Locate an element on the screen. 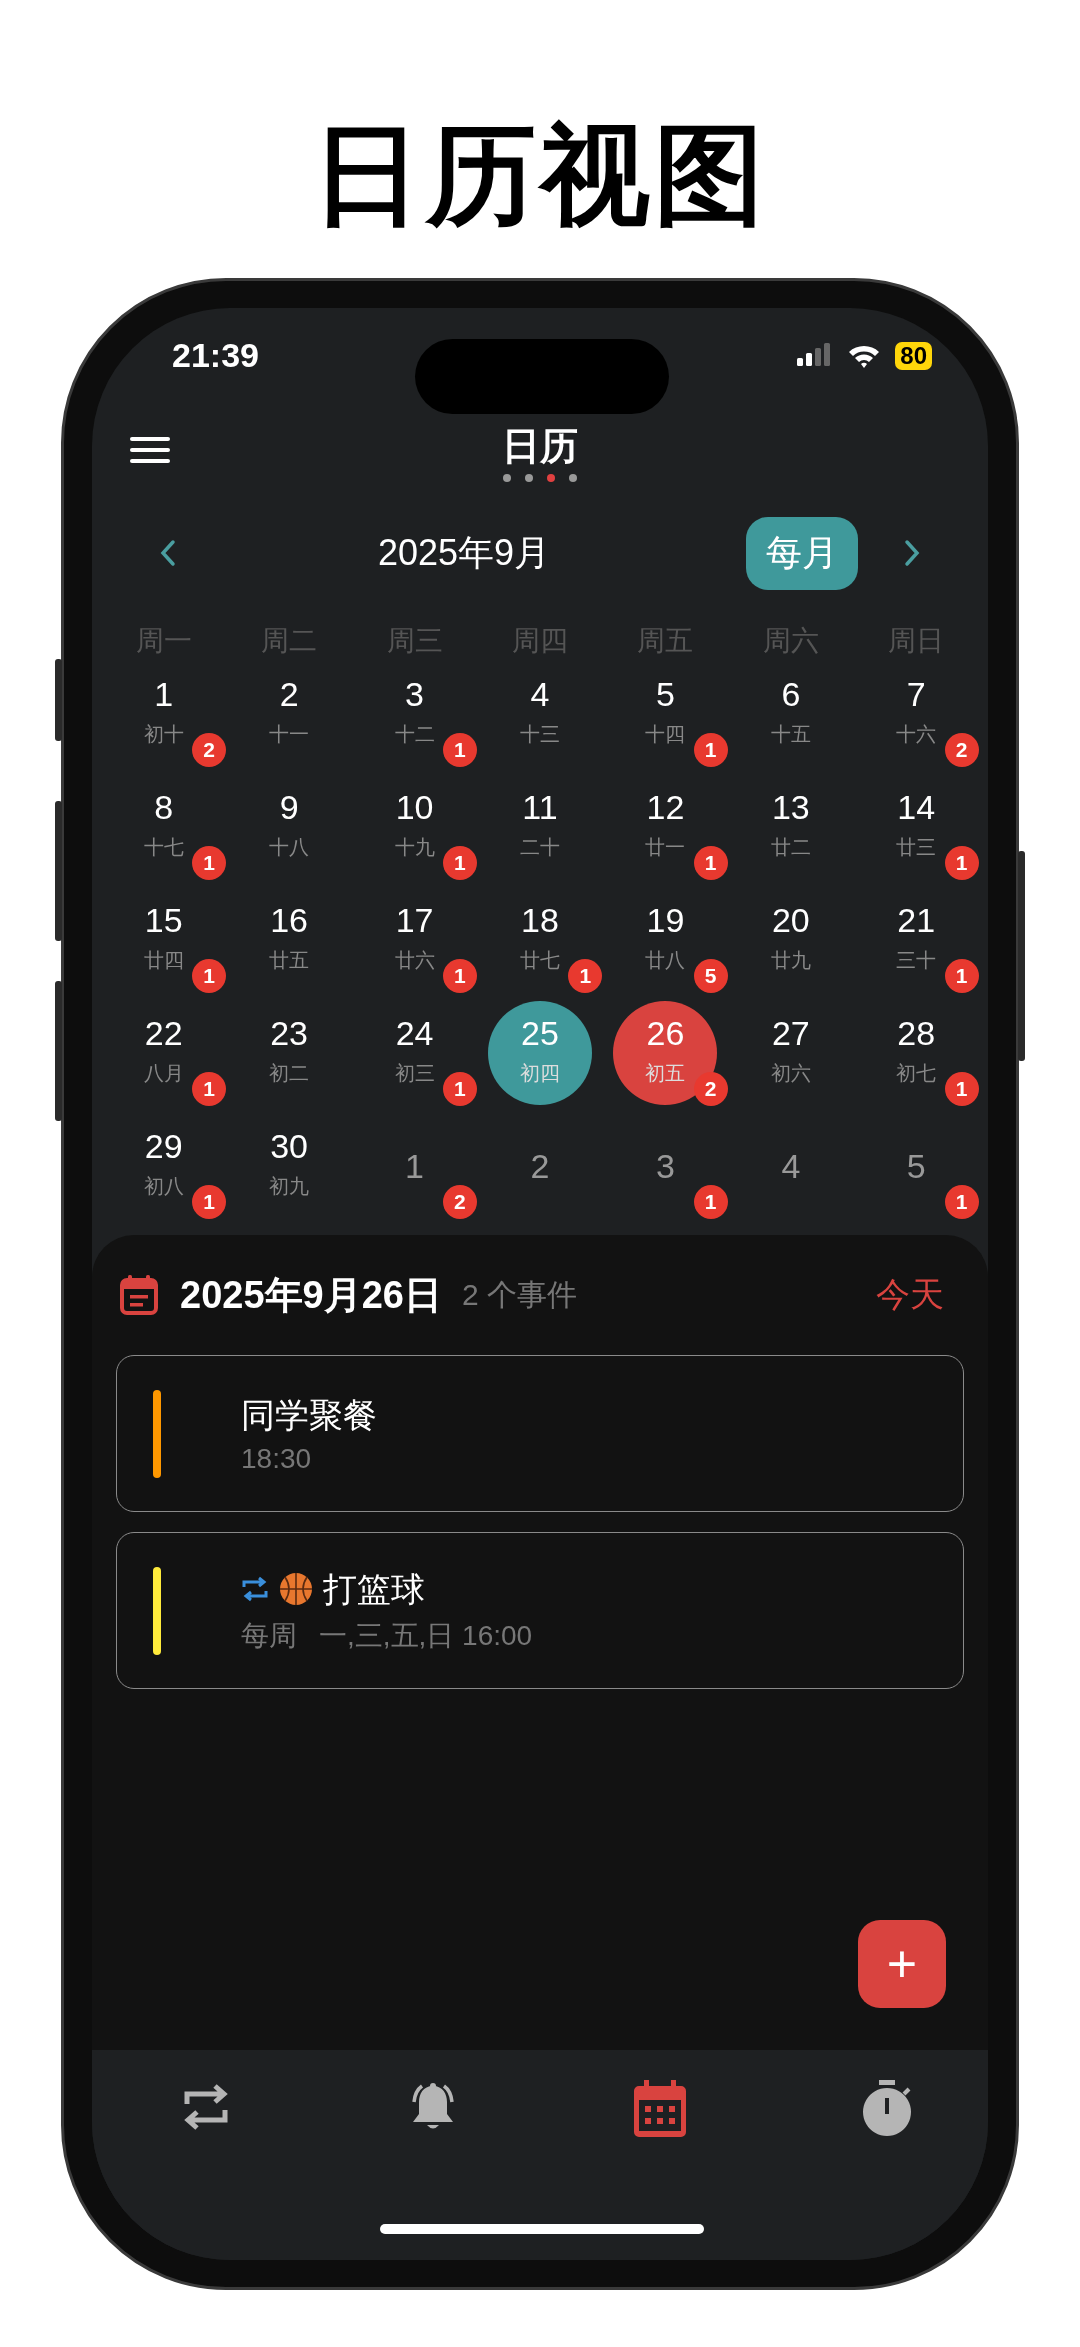  basketball-icon is located at coordinates (296, 1588).